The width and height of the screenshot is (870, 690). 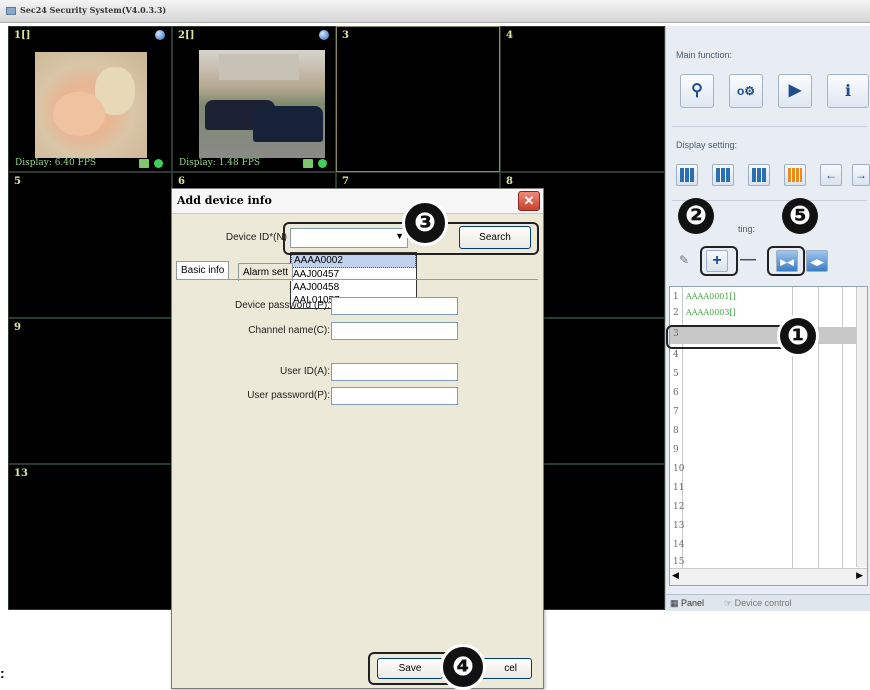 I want to click on dropdown-option: AAJ00458, so click(x=353, y=287).